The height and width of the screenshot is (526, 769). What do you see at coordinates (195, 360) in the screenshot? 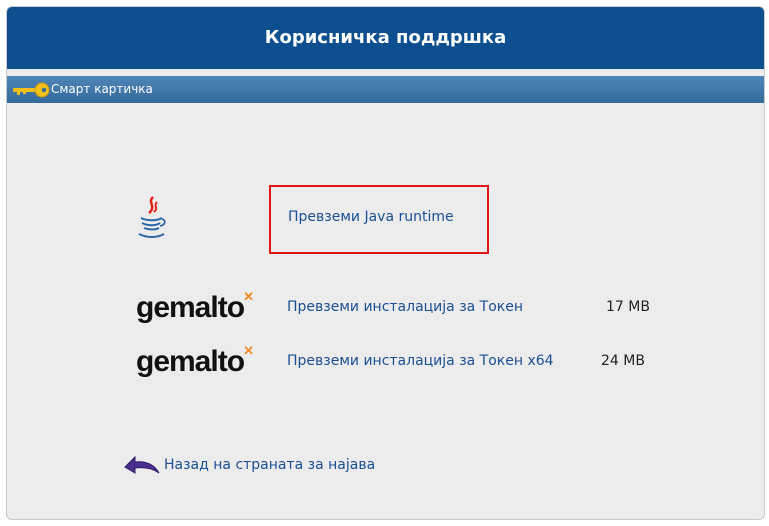
I see `gemalto-logo-x64: gemalto ✕` at bounding box center [195, 360].